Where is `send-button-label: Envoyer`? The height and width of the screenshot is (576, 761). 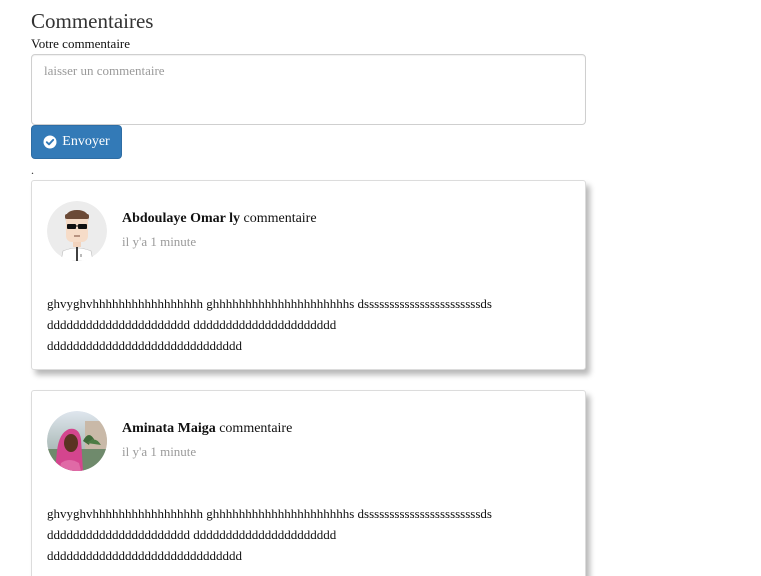
send-button-label: Envoyer is located at coordinates (86, 141).